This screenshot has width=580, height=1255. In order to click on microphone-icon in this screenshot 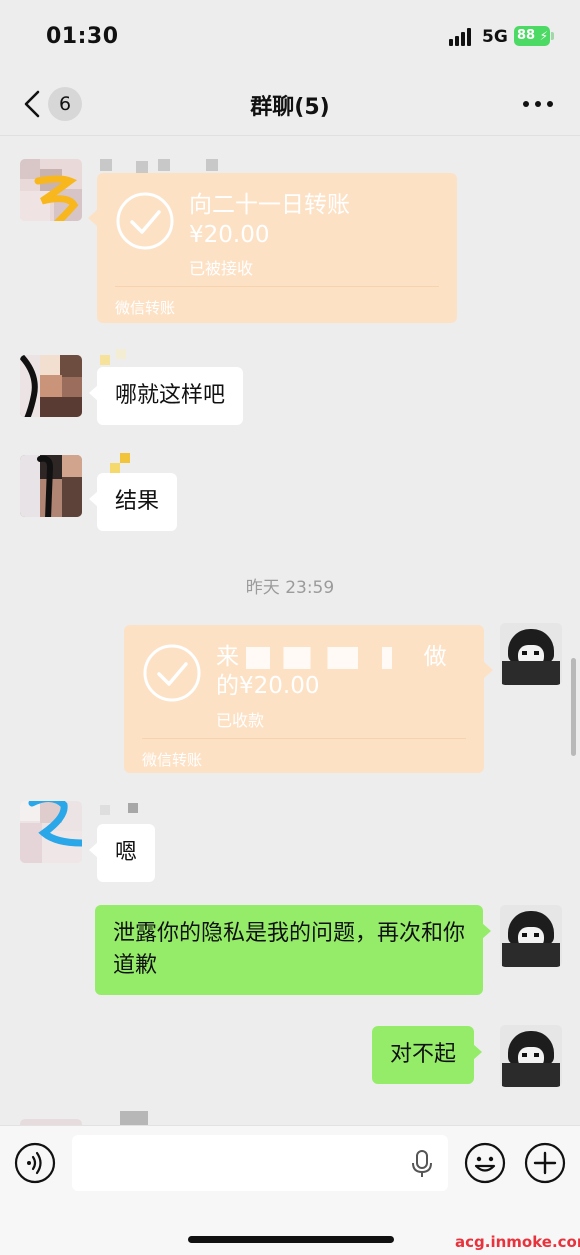, I will do `click(422, 1164)`.